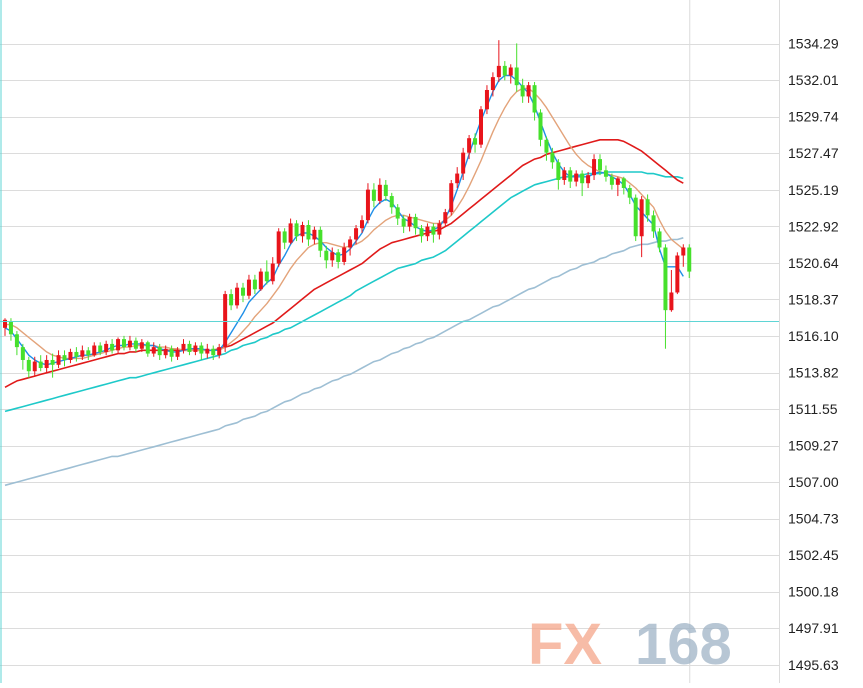 The width and height of the screenshot is (863, 688). I want to click on y-tick-label: 1509.27, so click(813, 446).